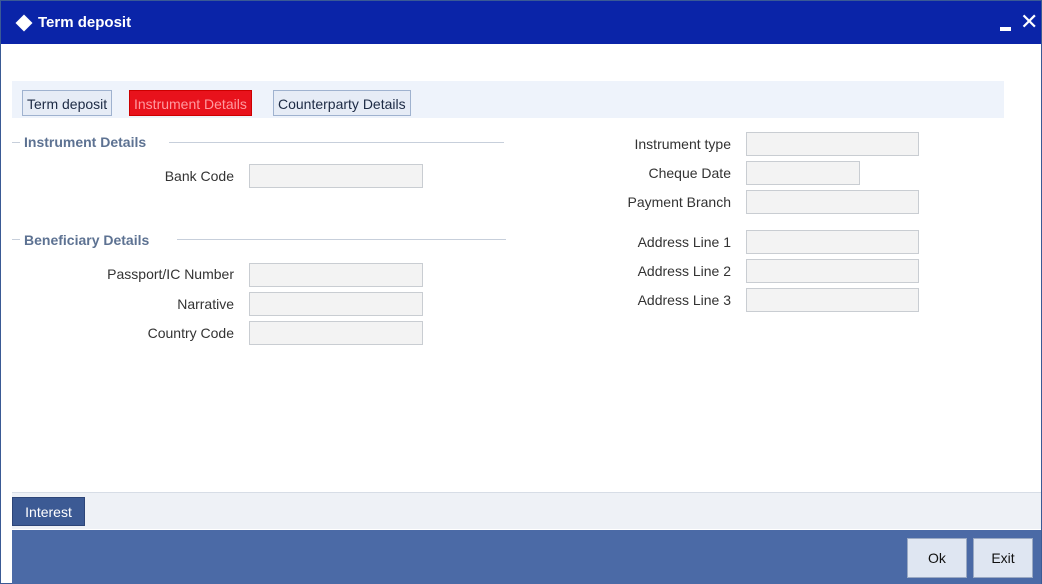  What do you see at coordinates (683, 144) in the screenshot?
I see `instrument-type-label: Instrument type` at bounding box center [683, 144].